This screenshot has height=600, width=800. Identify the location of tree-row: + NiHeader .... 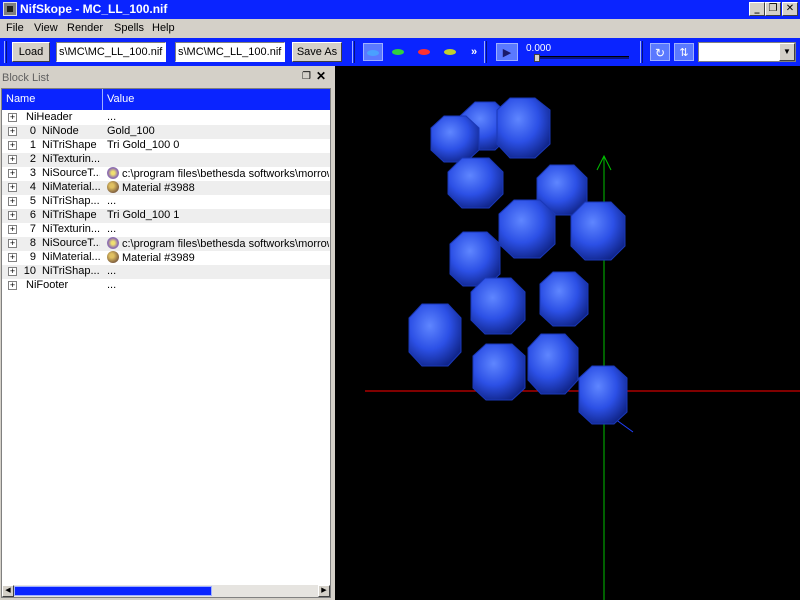
(166, 118).